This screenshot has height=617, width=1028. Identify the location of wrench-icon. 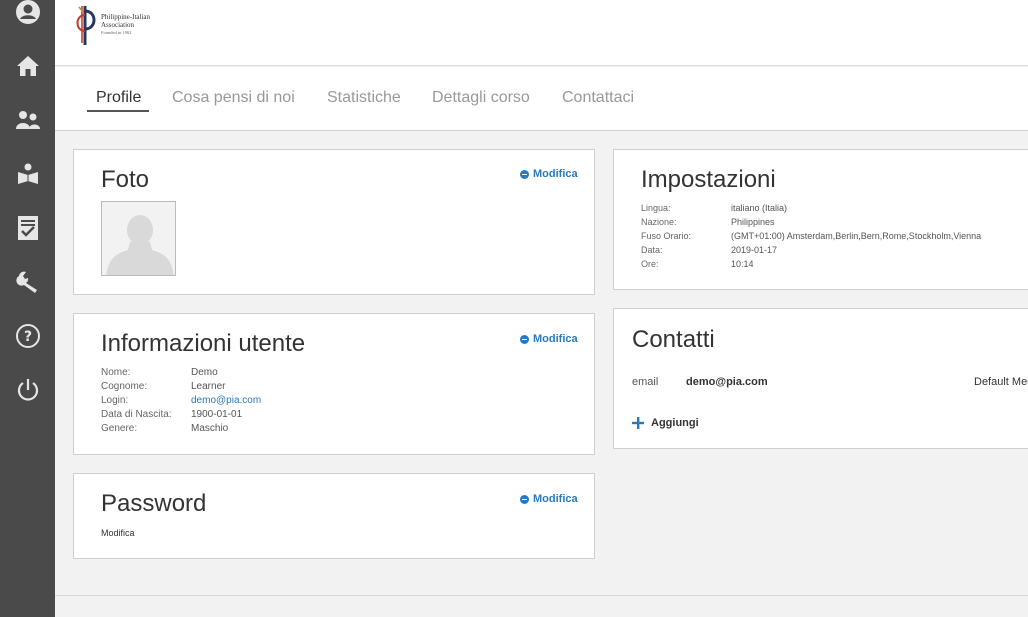
(27, 282).